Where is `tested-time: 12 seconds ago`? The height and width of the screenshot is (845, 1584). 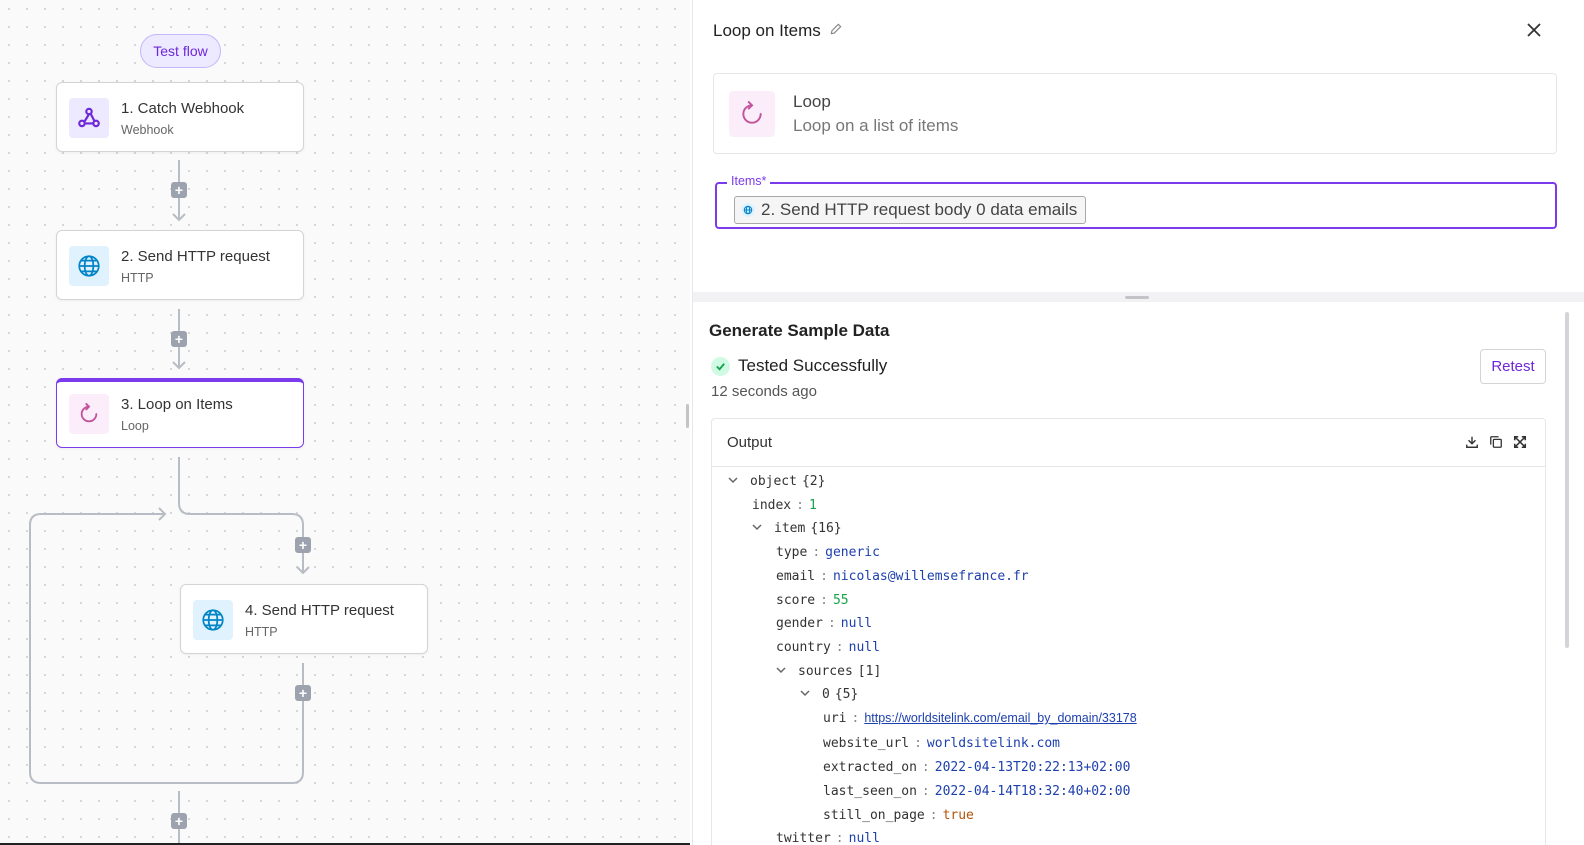 tested-time: 12 seconds ago is located at coordinates (764, 391).